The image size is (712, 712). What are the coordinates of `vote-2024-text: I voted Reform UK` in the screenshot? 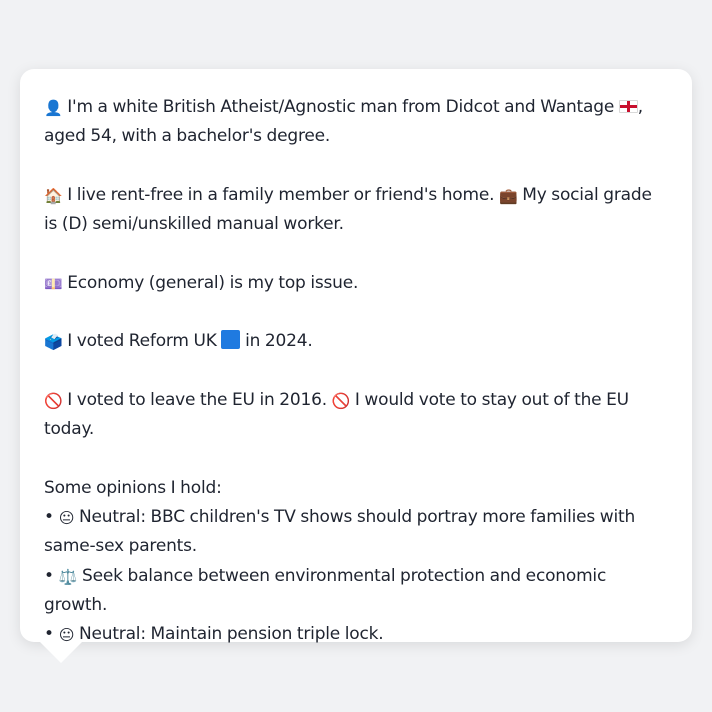 It's located at (142, 341).